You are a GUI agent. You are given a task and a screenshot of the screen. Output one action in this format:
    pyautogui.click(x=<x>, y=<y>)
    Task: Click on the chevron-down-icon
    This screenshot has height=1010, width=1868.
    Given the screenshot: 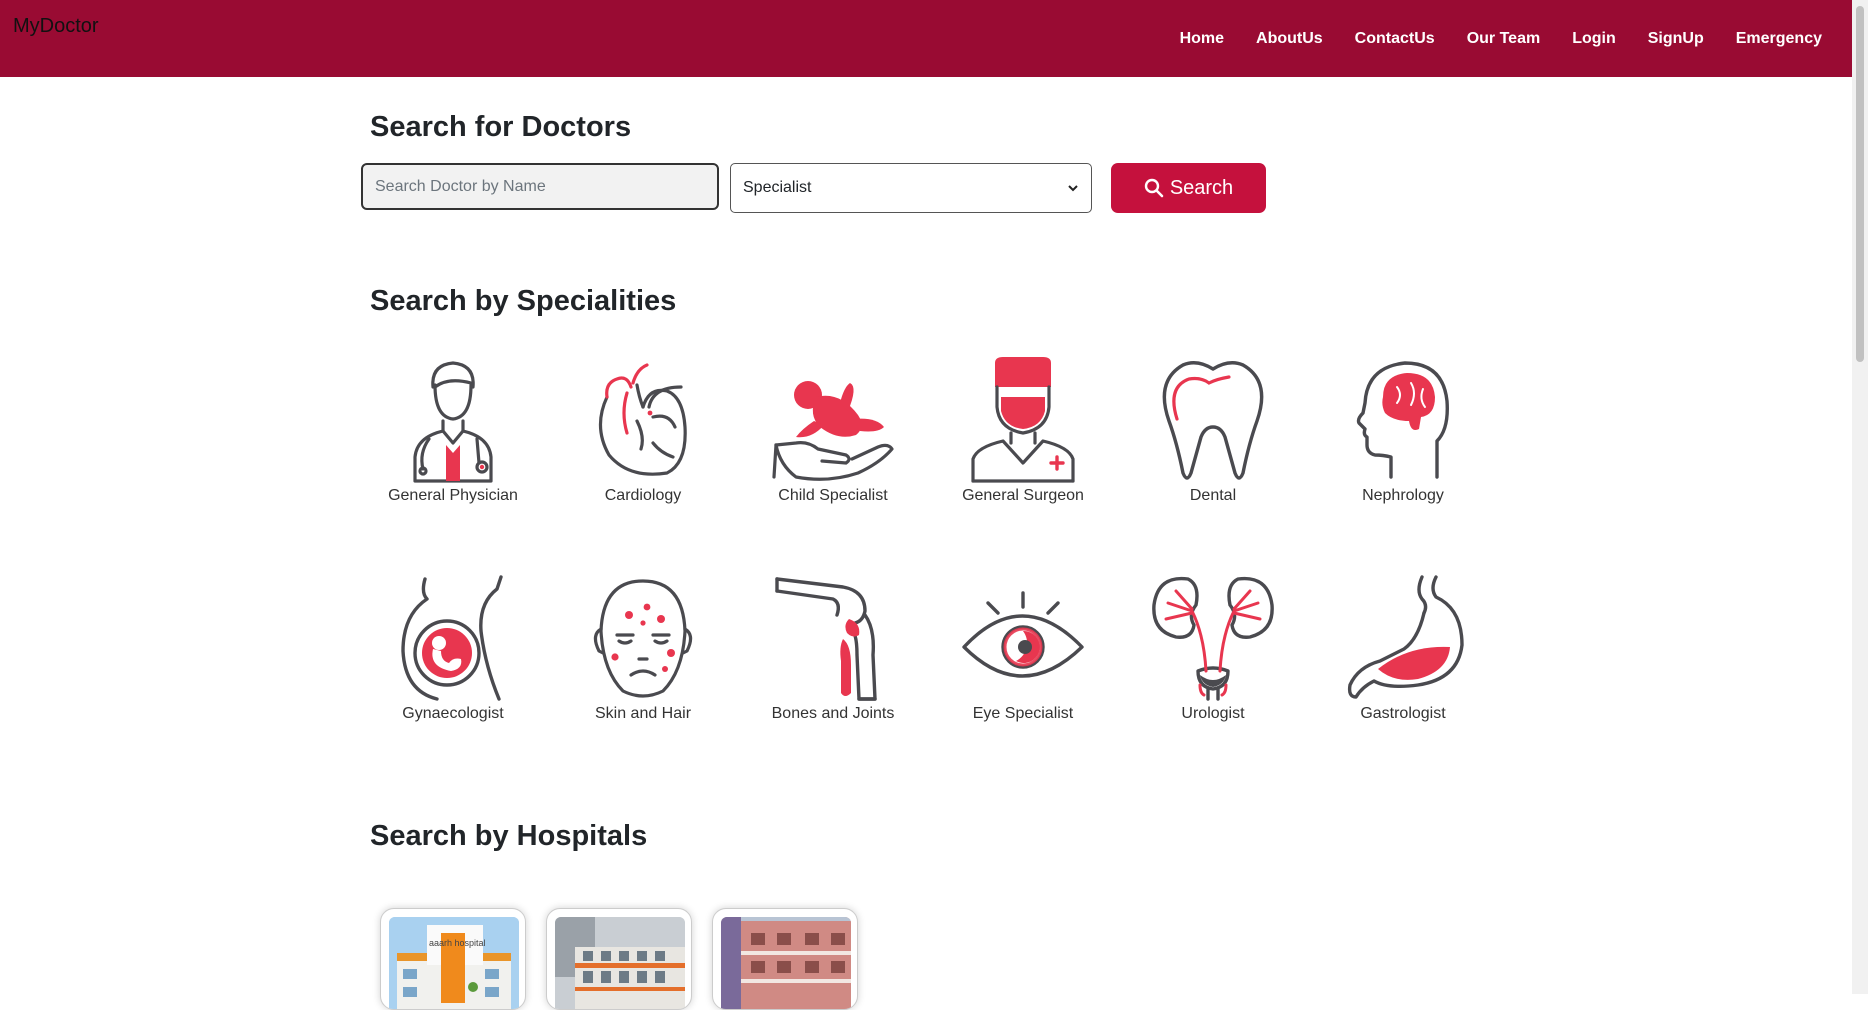 What is the action you would take?
    pyautogui.click(x=1073, y=188)
    